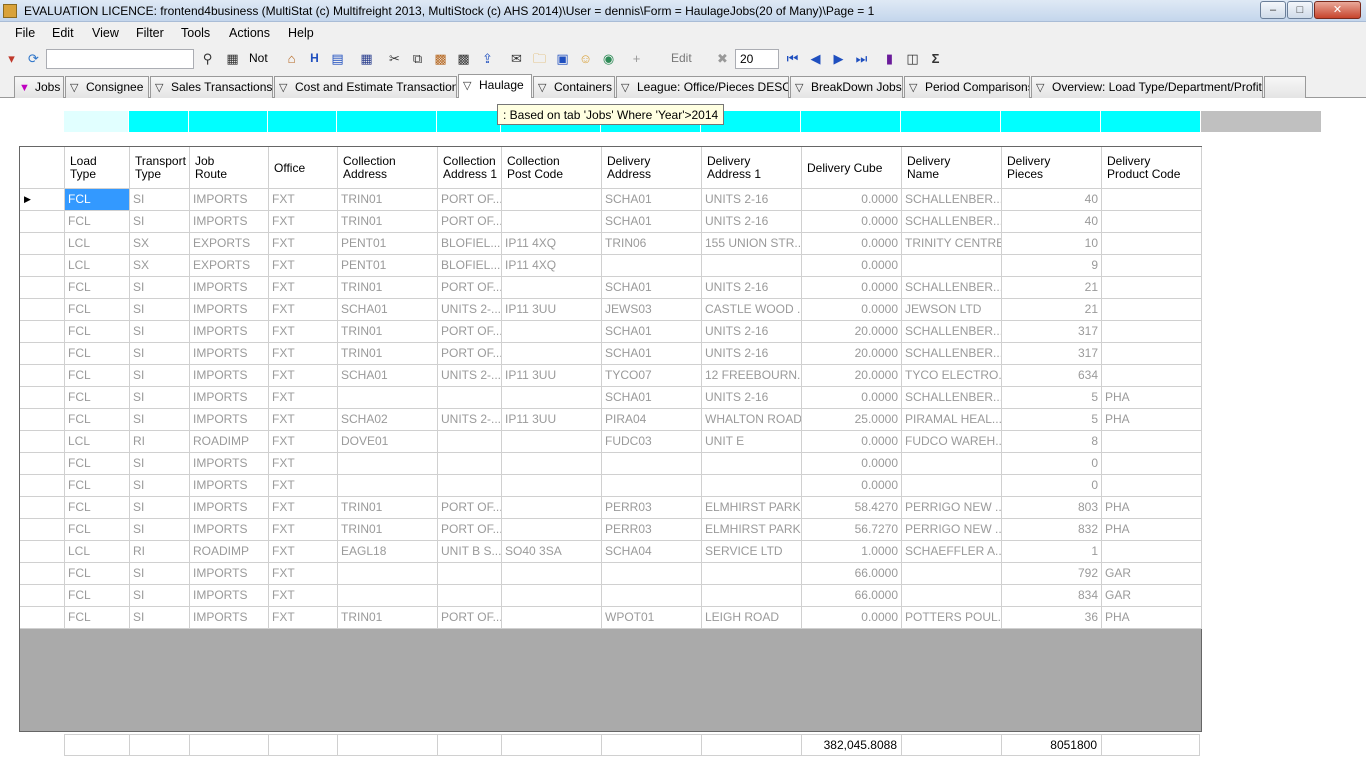  Describe the element at coordinates (97, 574) in the screenshot. I see `table-cell: FCL` at that location.